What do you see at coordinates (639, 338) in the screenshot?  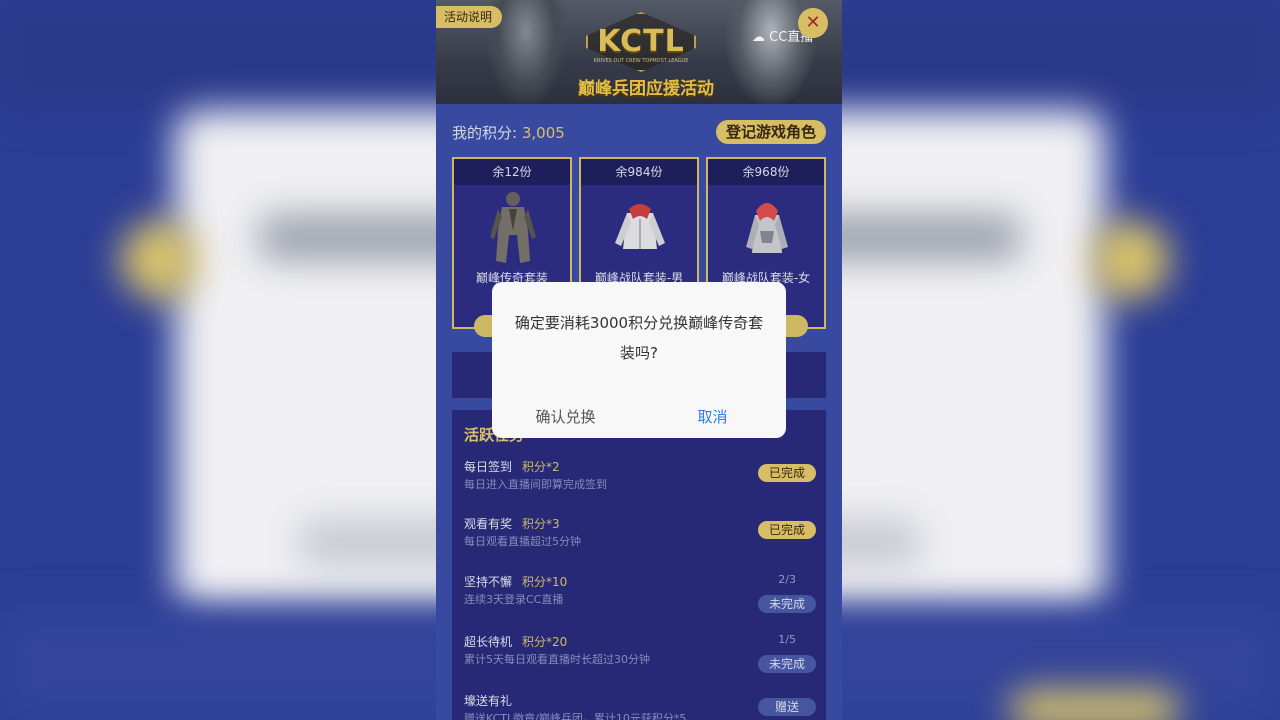 I see `dialog-message: 确定要消耗3000积分兑换巅峰传奇套装吗?` at bounding box center [639, 338].